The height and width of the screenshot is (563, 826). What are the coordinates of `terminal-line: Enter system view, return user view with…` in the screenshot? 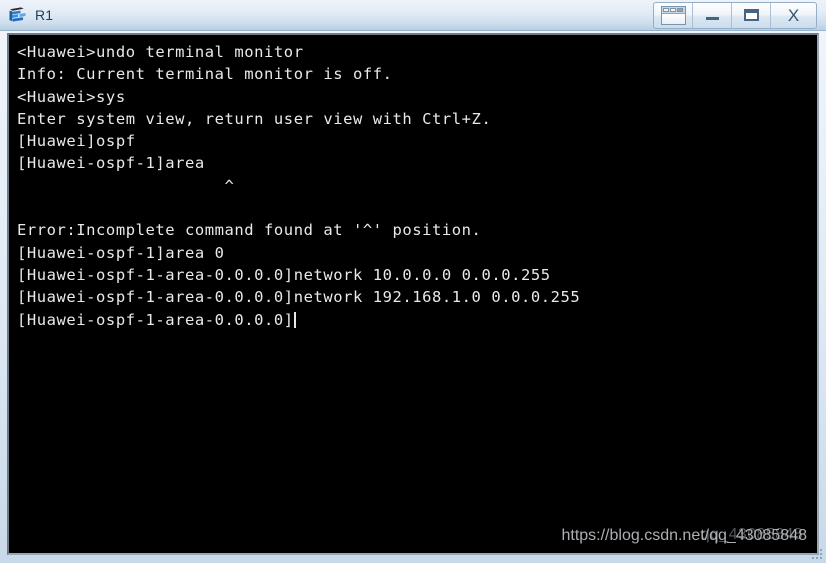 It's located at (254, 118).